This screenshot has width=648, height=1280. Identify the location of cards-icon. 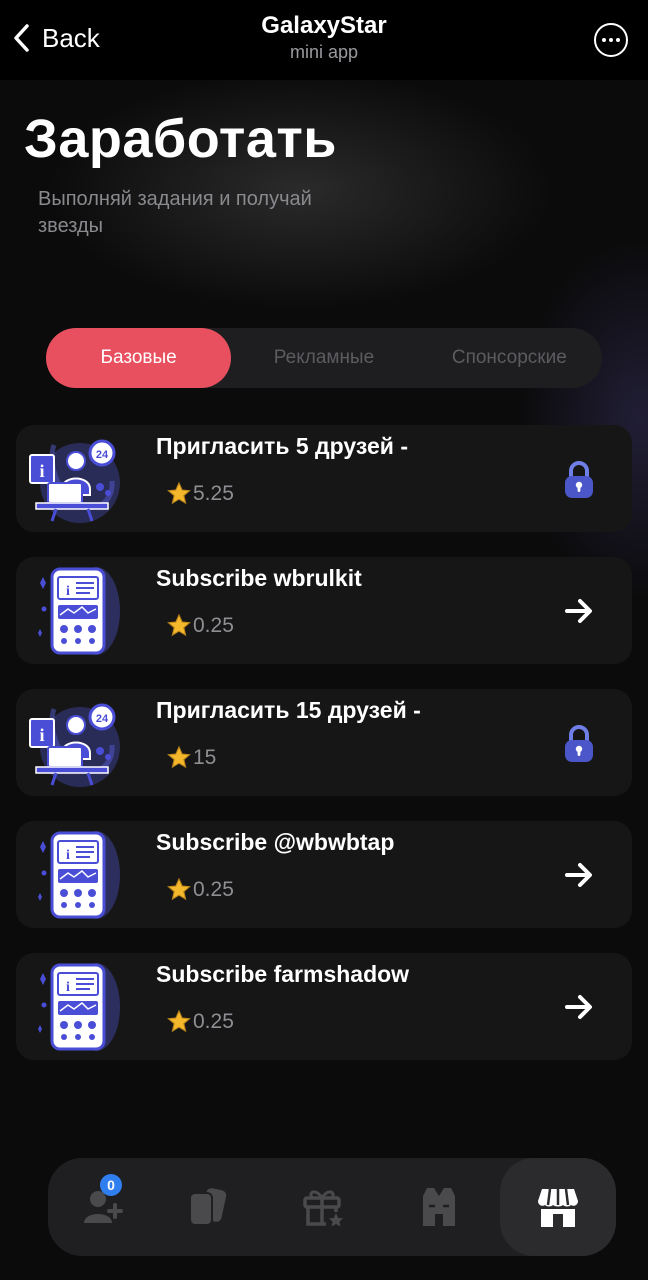
(208, 1207).